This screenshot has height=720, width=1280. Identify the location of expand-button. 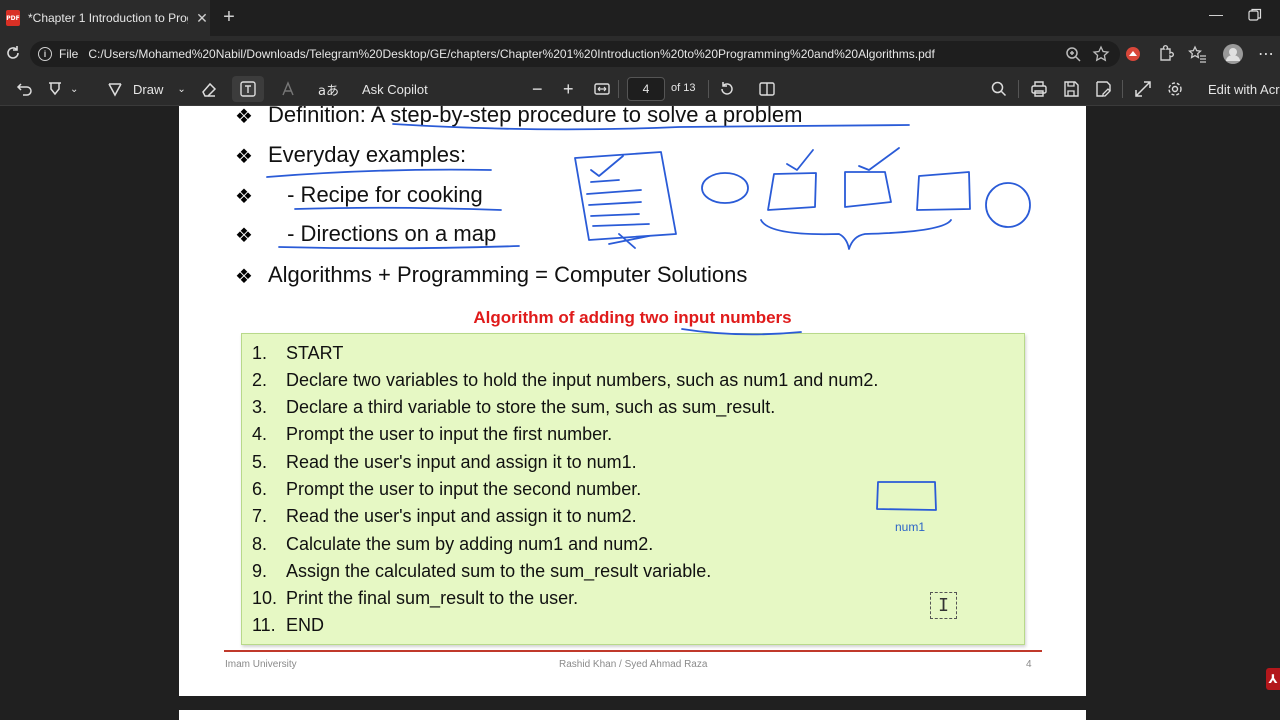
(1143, 89).